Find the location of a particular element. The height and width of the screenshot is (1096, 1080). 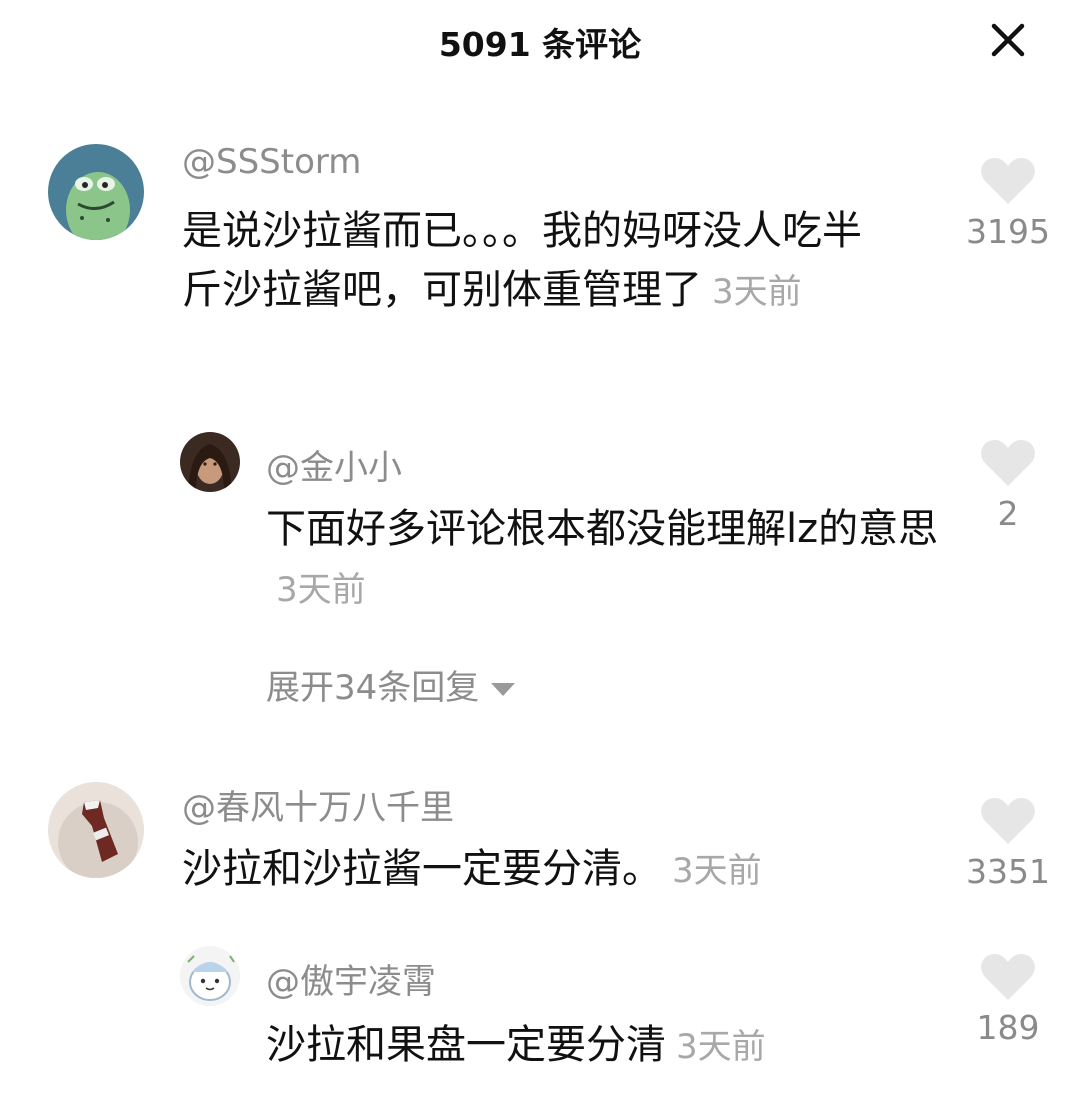

expand-replies-button: 展开34条回复 is located at coordinates (391, 684).